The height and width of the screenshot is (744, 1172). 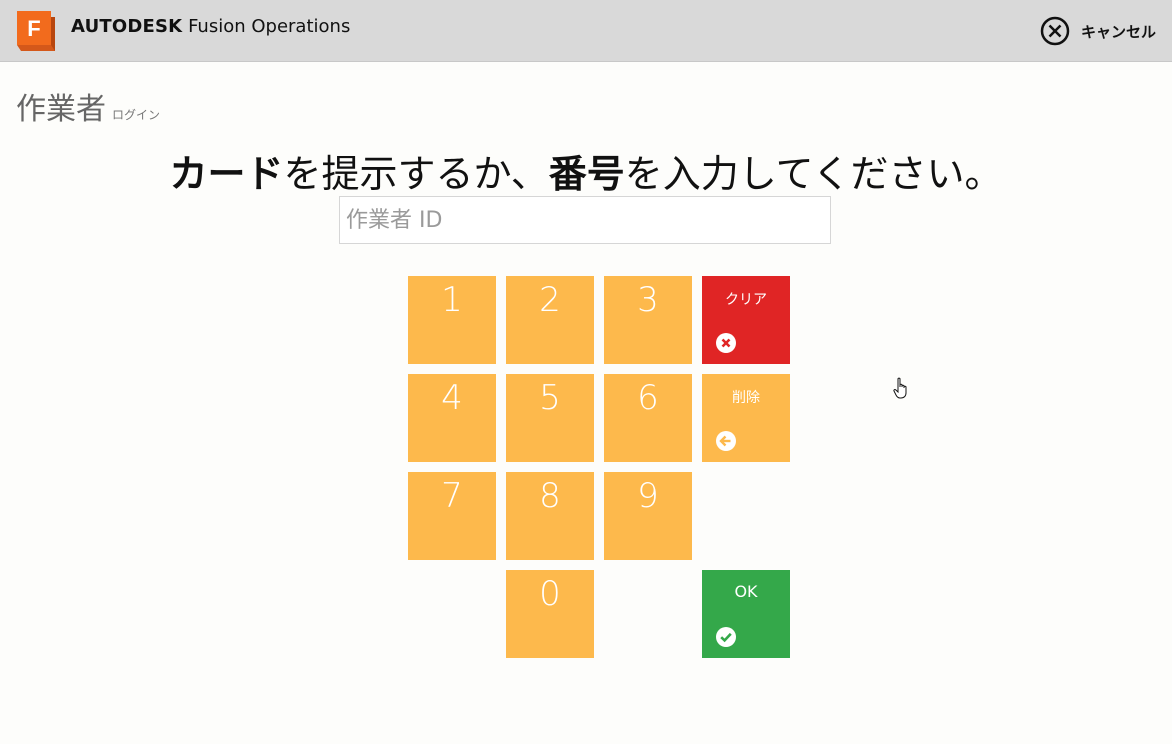 I want to click on ok-label: OK, so click(x=746, y=591).